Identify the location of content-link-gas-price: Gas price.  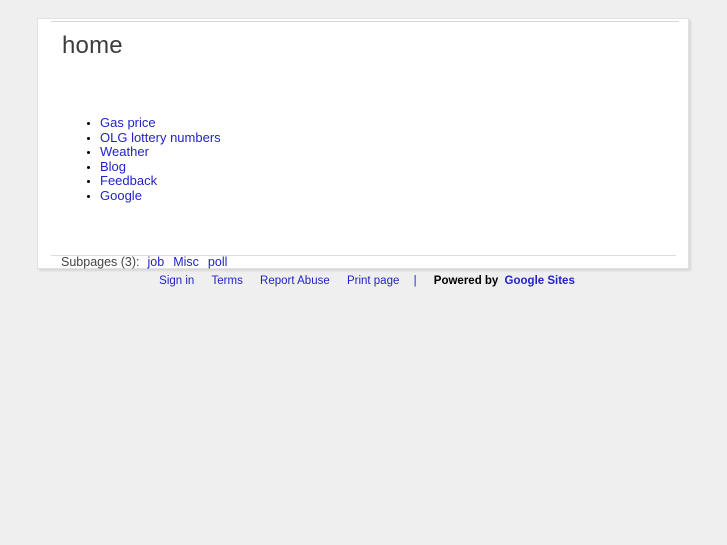
(128, 122).